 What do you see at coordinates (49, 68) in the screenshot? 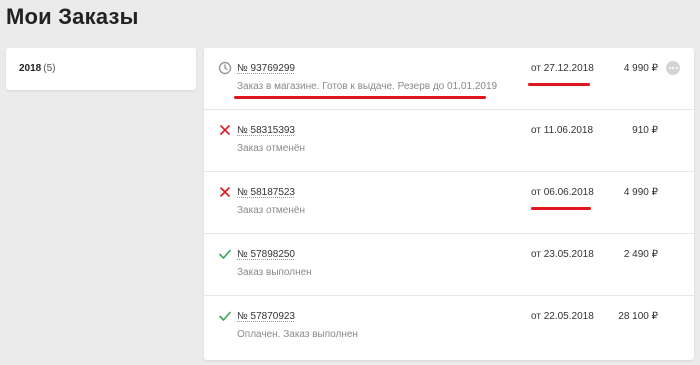
I see `year-count: (5)` at bounding box center [49, 68].